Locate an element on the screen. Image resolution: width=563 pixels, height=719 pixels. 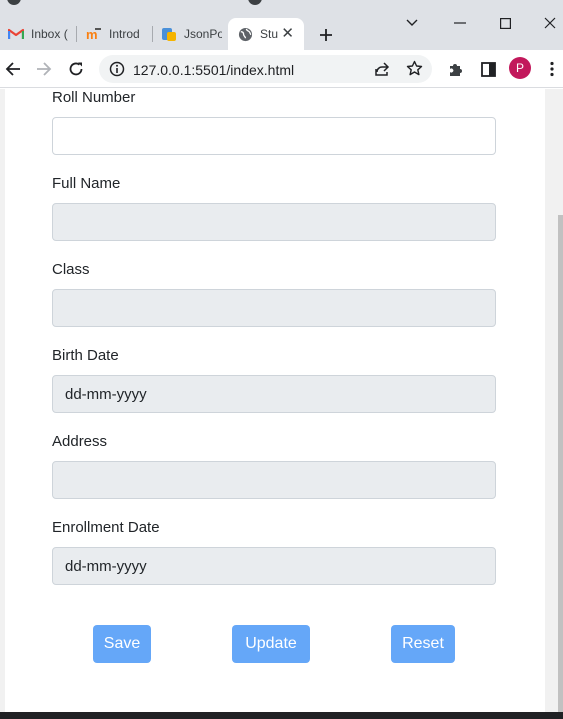
reload-icon is located at coordinates (76, 69).